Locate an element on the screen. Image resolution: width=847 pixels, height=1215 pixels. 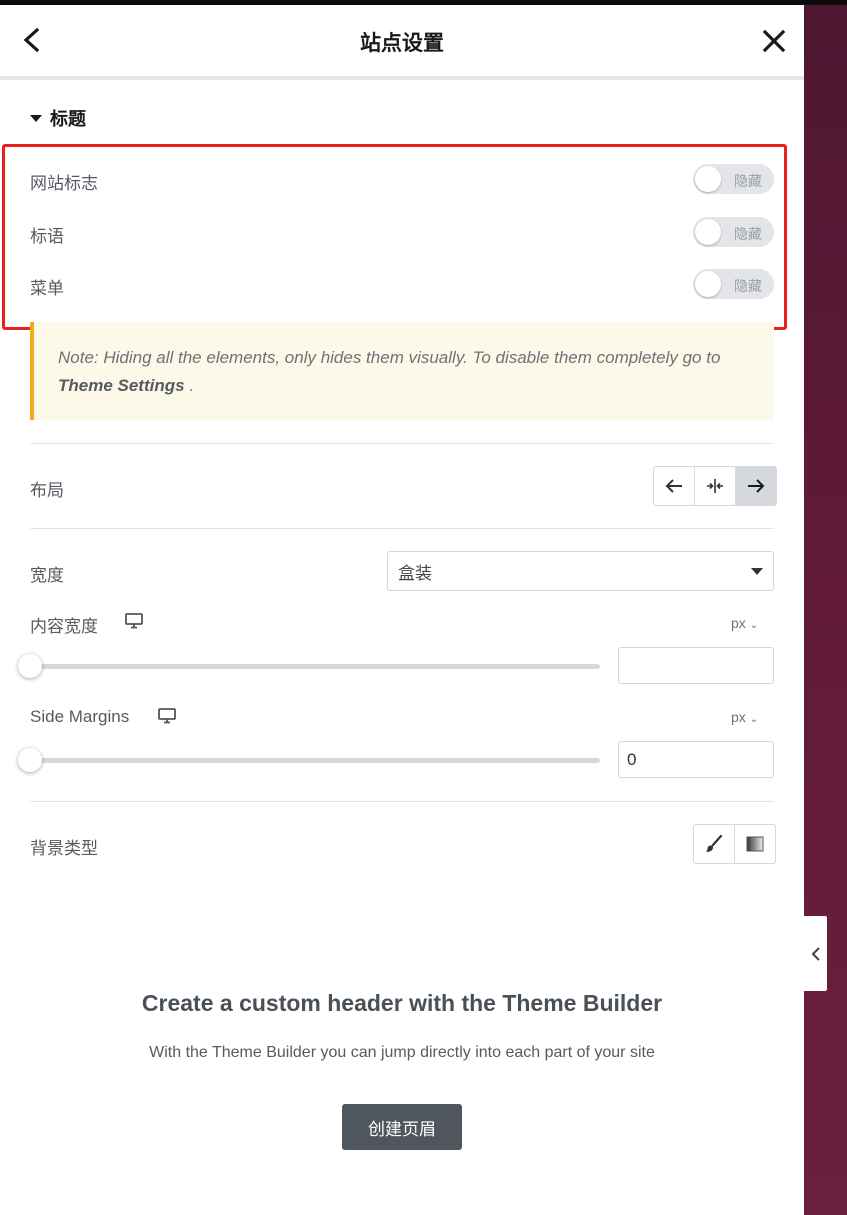
width-label: 宽度 is located at coordinates (47, 575).